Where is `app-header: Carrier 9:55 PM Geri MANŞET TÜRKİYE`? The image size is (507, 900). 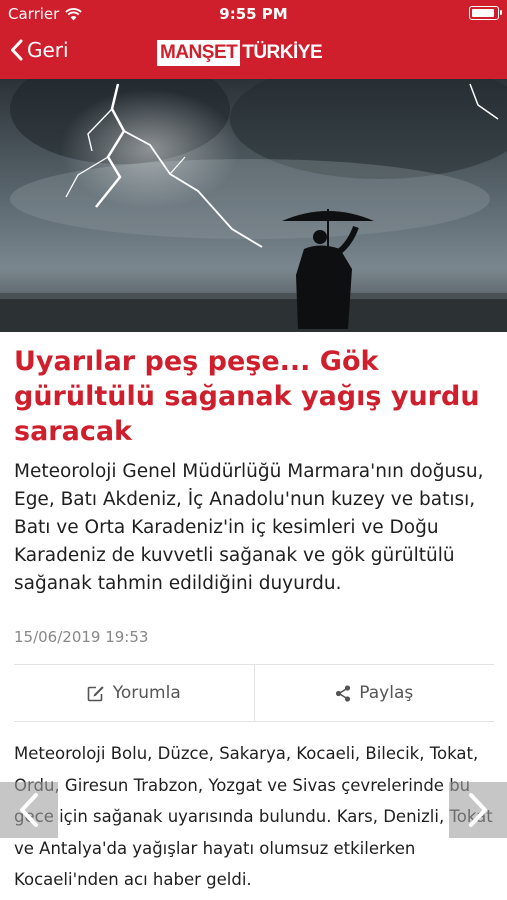 app-header: Carrier 9:55 PM Geri MANŞET TÜRKİYE is located at coordinates (253, 39).